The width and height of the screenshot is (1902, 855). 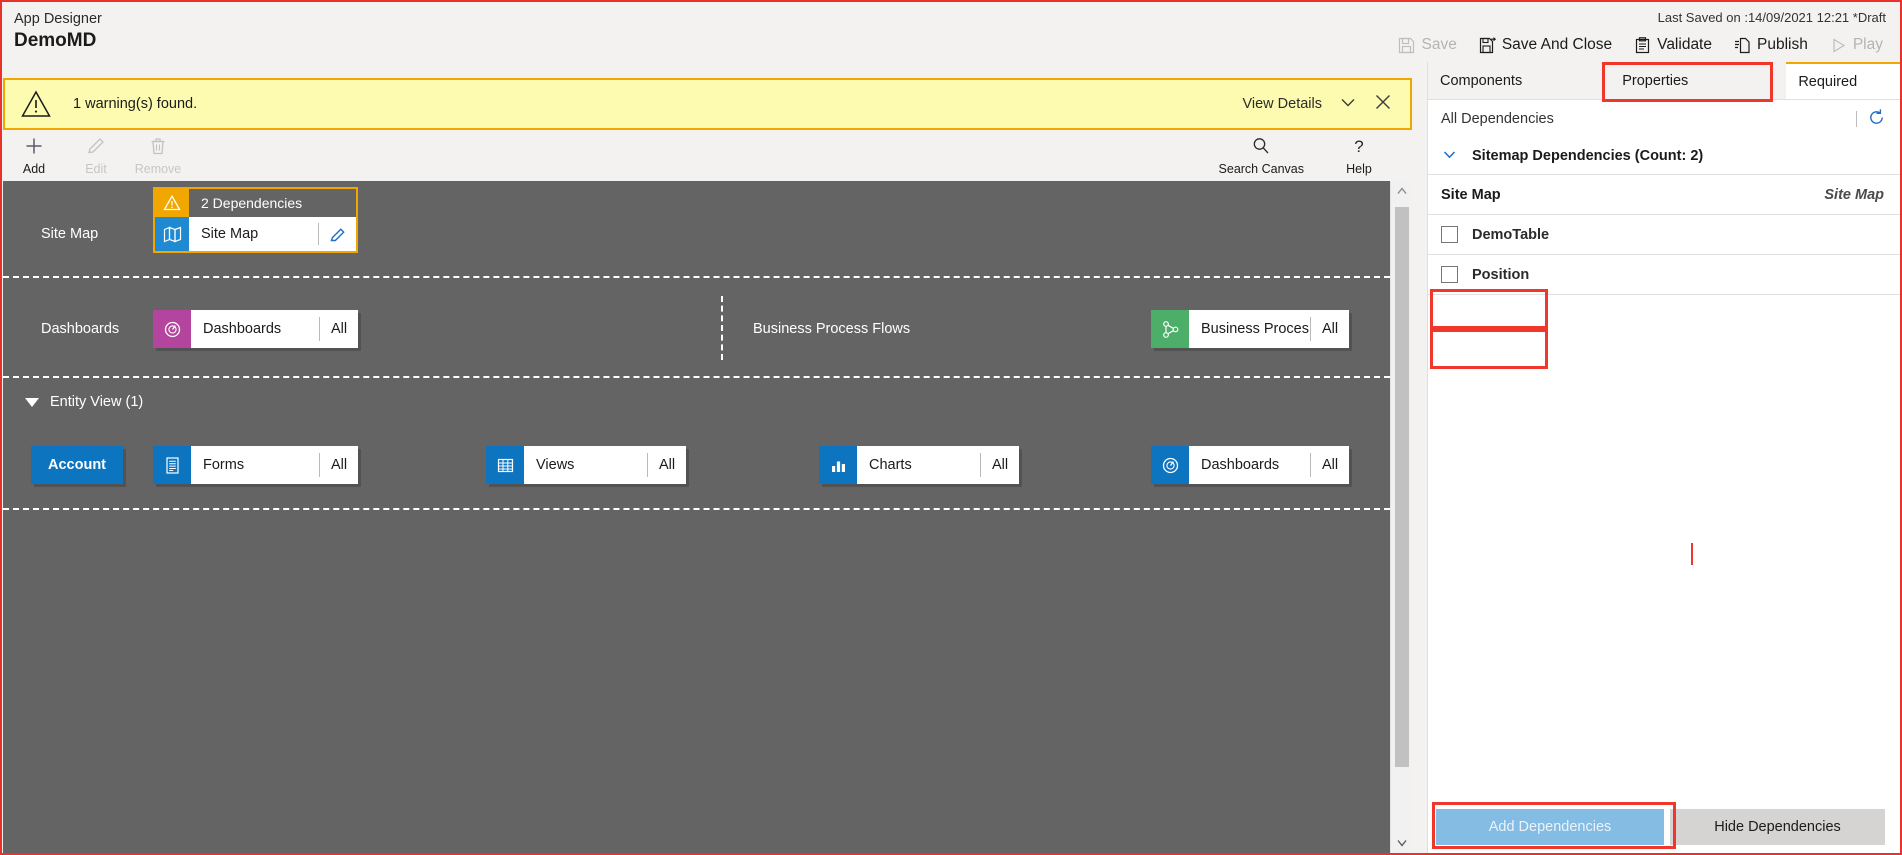 What do you see at coordinates (255, 465) in the screenshot?
I see `tile-forms: Forms All` at bounding box center [255, 465].